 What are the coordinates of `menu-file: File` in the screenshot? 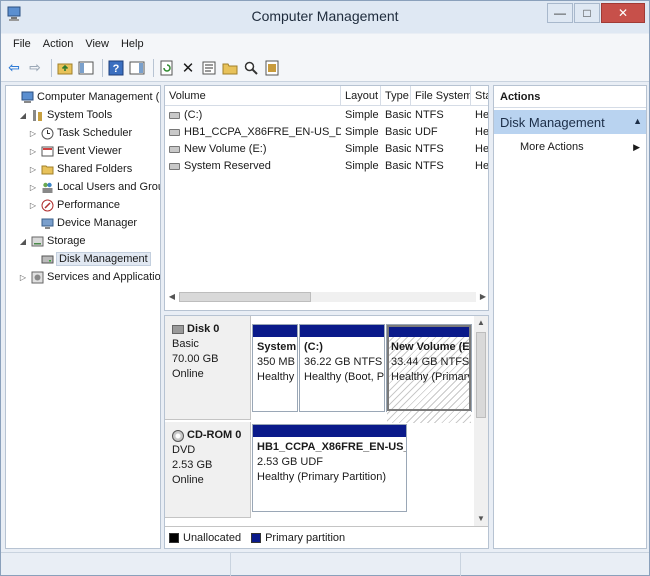 It's located at (22, 44).